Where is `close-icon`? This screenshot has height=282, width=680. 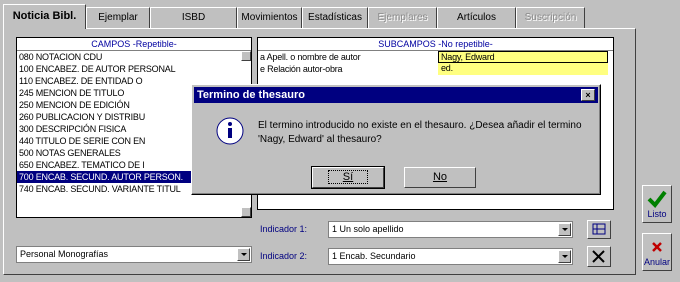 close-icon is located at coordinates (598, 256).